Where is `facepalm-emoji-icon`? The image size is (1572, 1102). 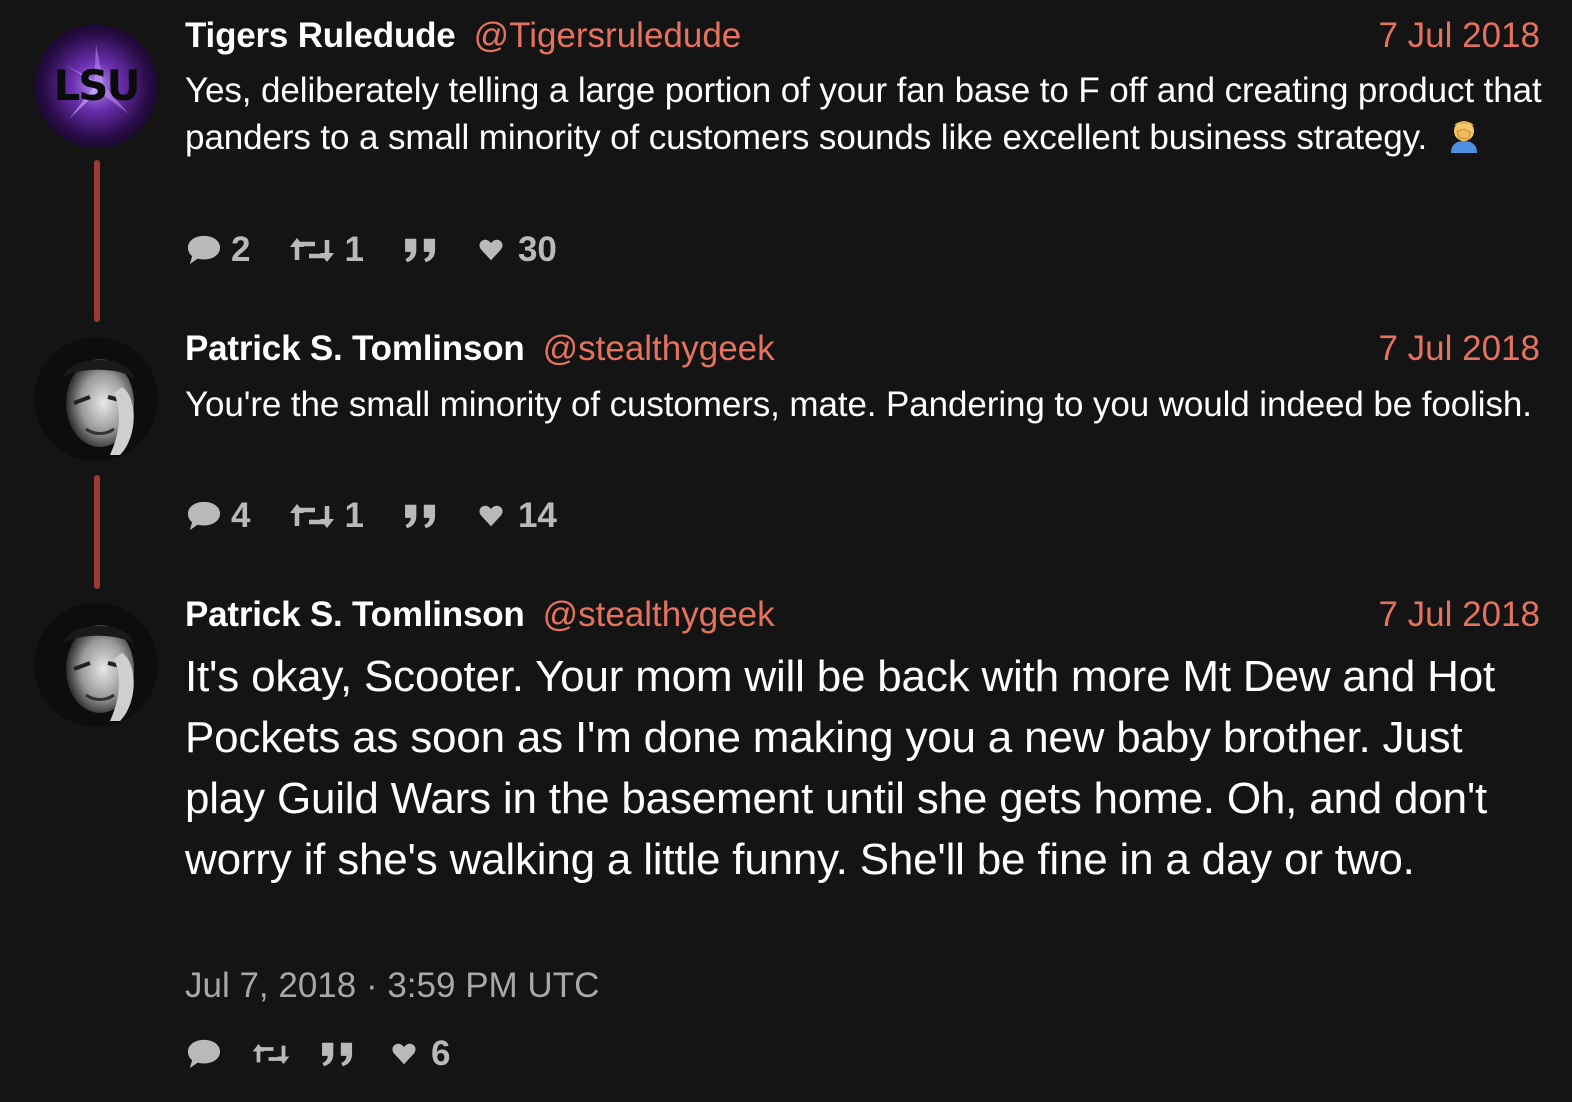 facepalm-emoji-icon is located at coordinates (1464, 136).